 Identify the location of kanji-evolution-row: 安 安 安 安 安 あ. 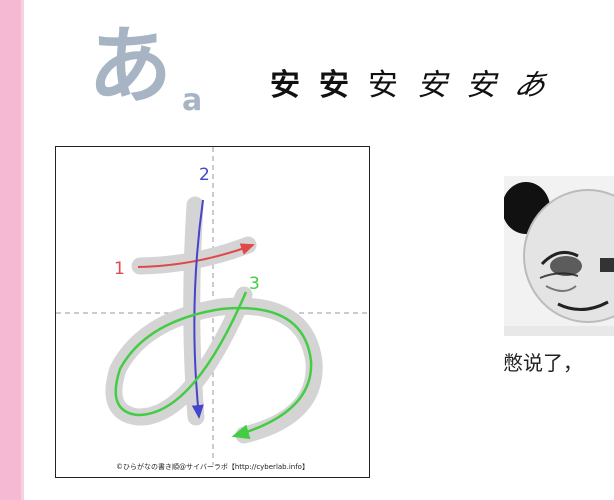
(417, 86).